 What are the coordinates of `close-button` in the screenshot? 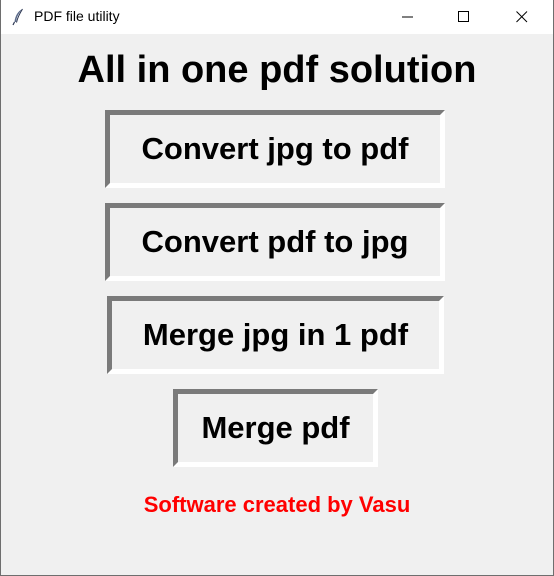 It's located at (522, 17).